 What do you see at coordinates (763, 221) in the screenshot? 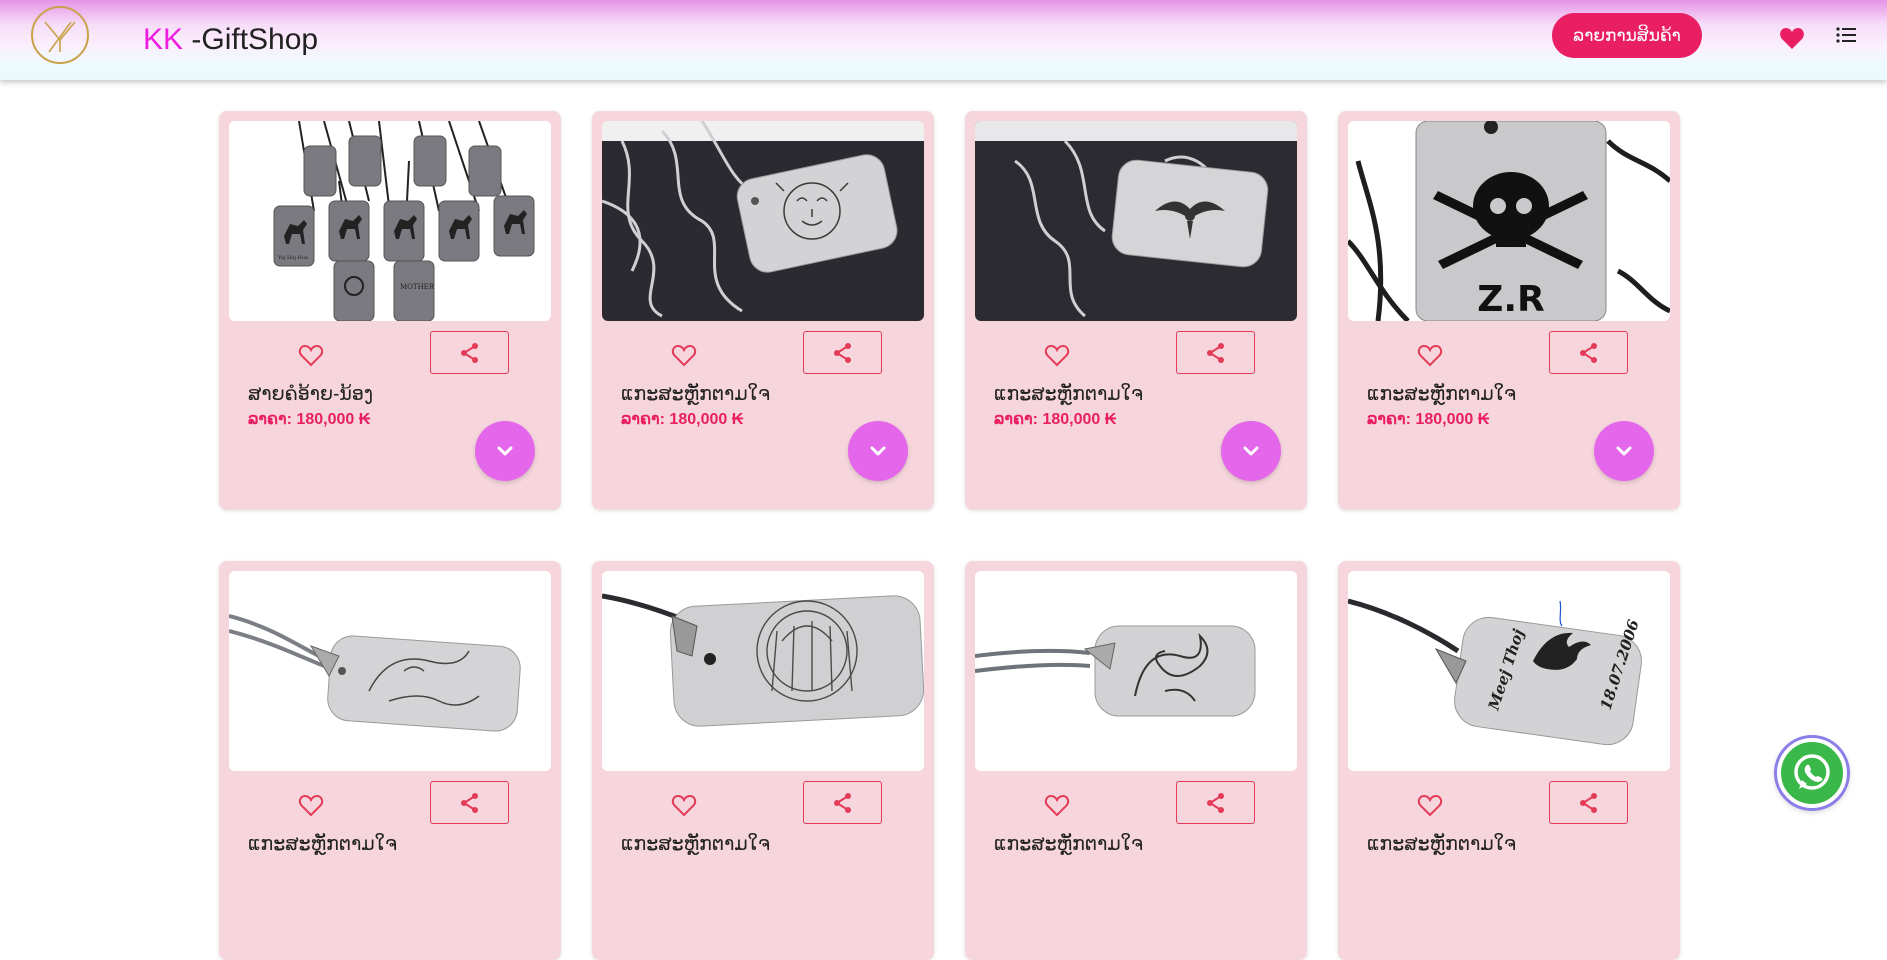
I see `product-image-tiger-tag-box` at bounding box center [763, 221].